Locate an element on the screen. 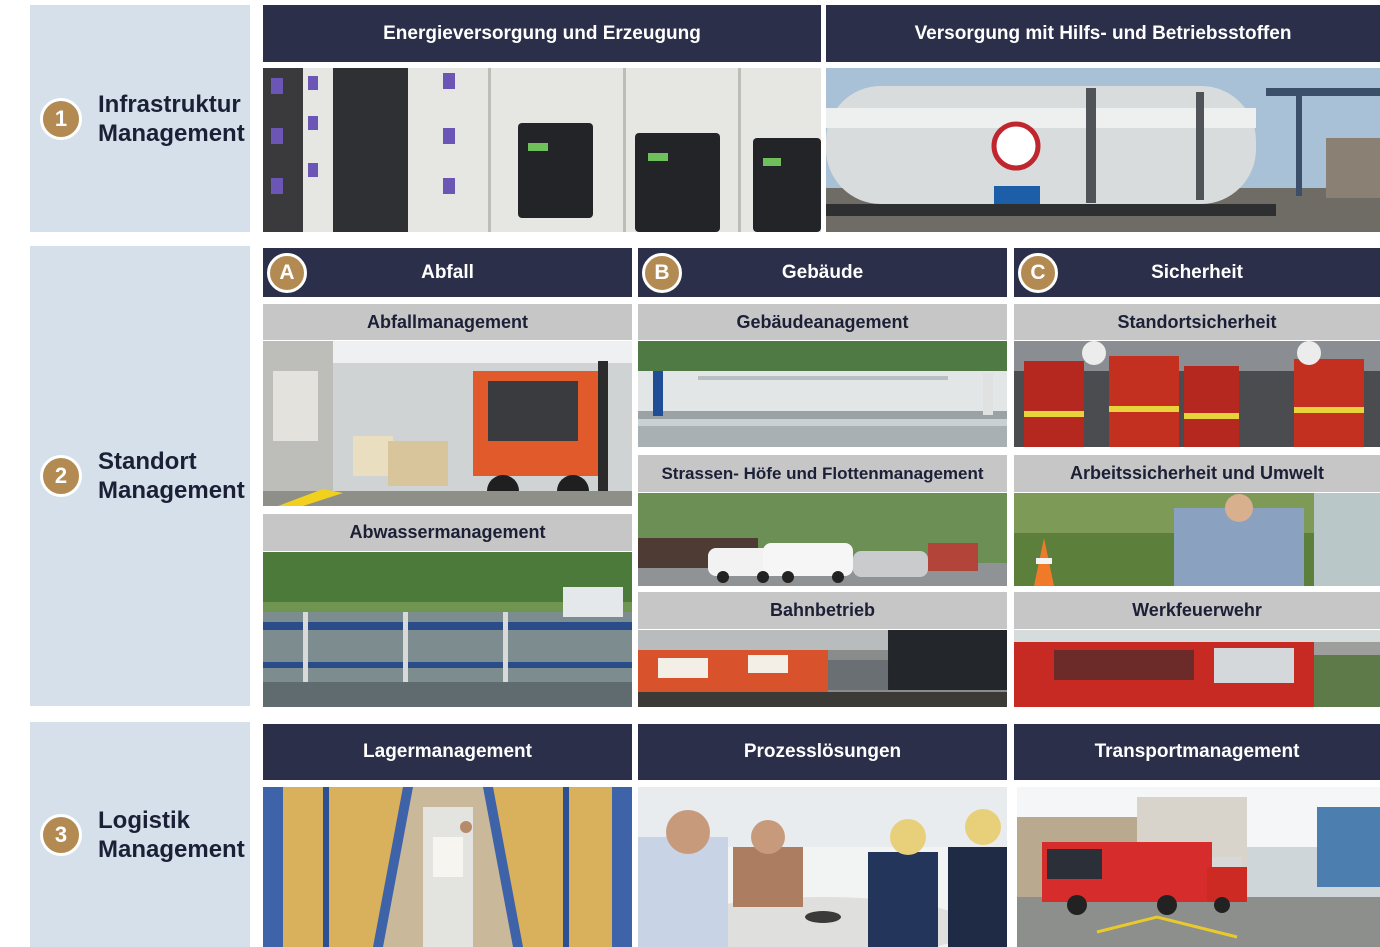  header-abfall: A Abfall is located at coordinates (447, 272).